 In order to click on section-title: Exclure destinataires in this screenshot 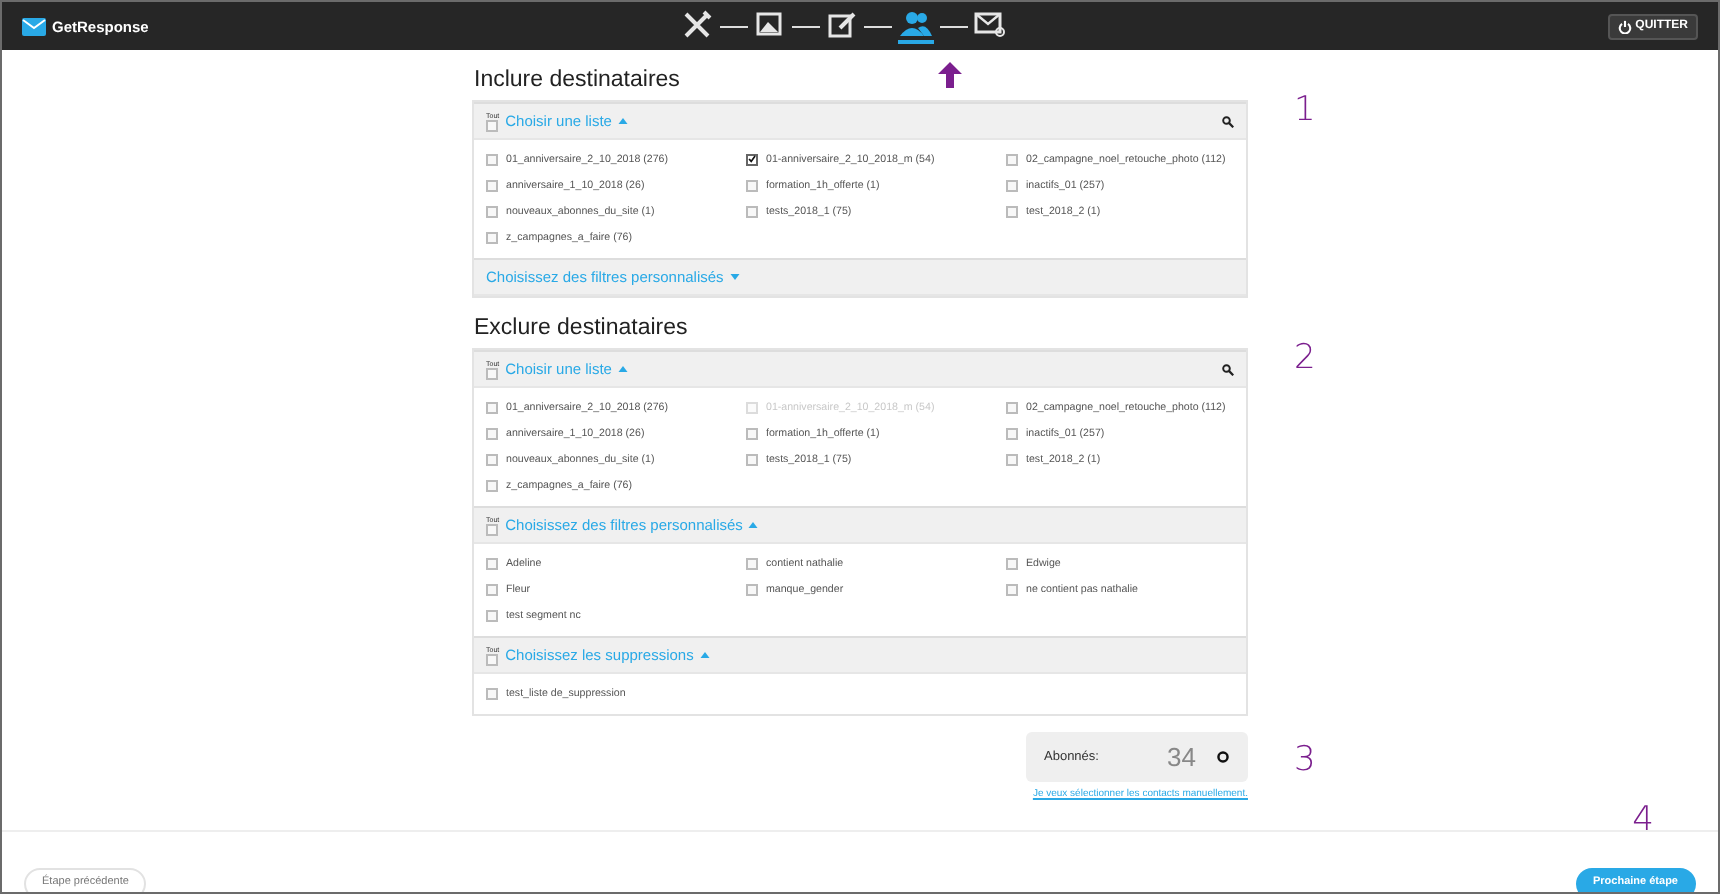, I will do `click(580, 329)`.